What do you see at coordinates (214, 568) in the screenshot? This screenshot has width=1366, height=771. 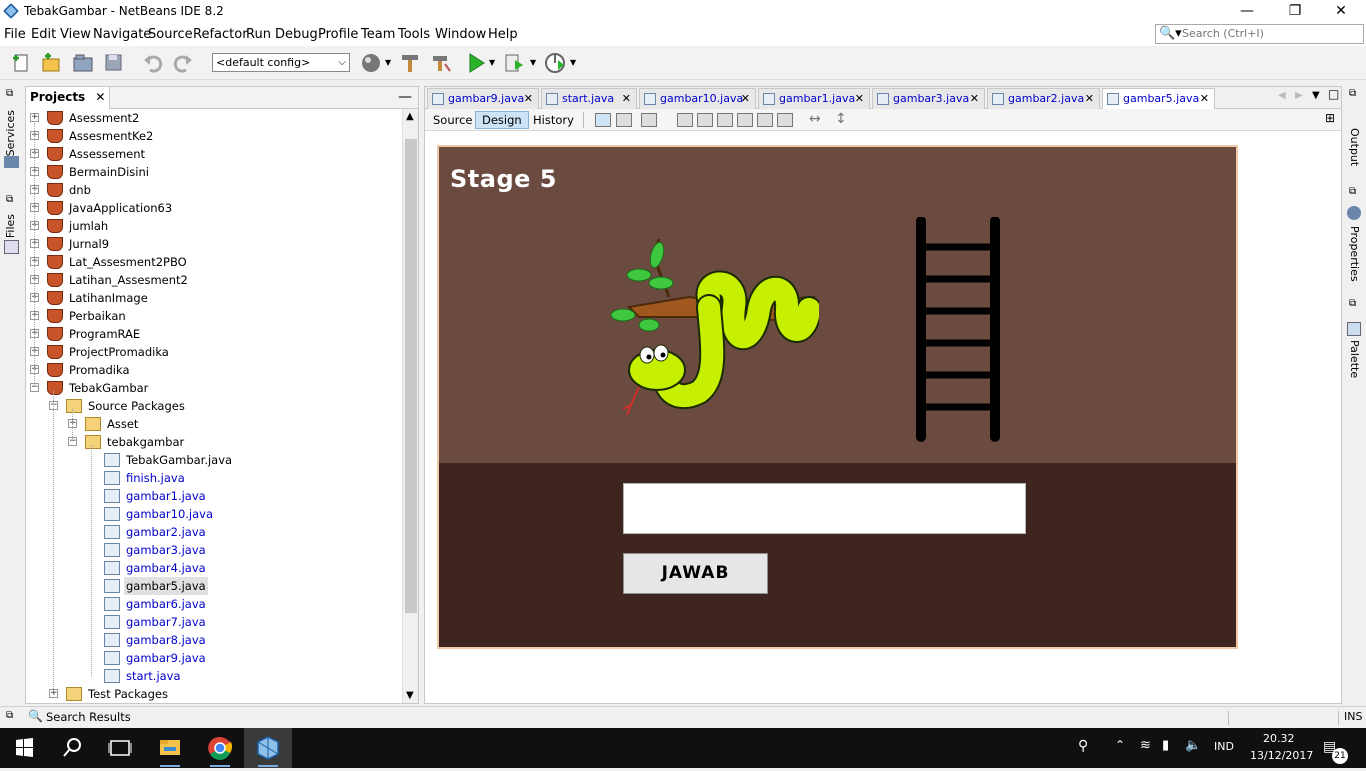 I see `tree-item-file: gambar4.java` at bounding box center [214, 568].